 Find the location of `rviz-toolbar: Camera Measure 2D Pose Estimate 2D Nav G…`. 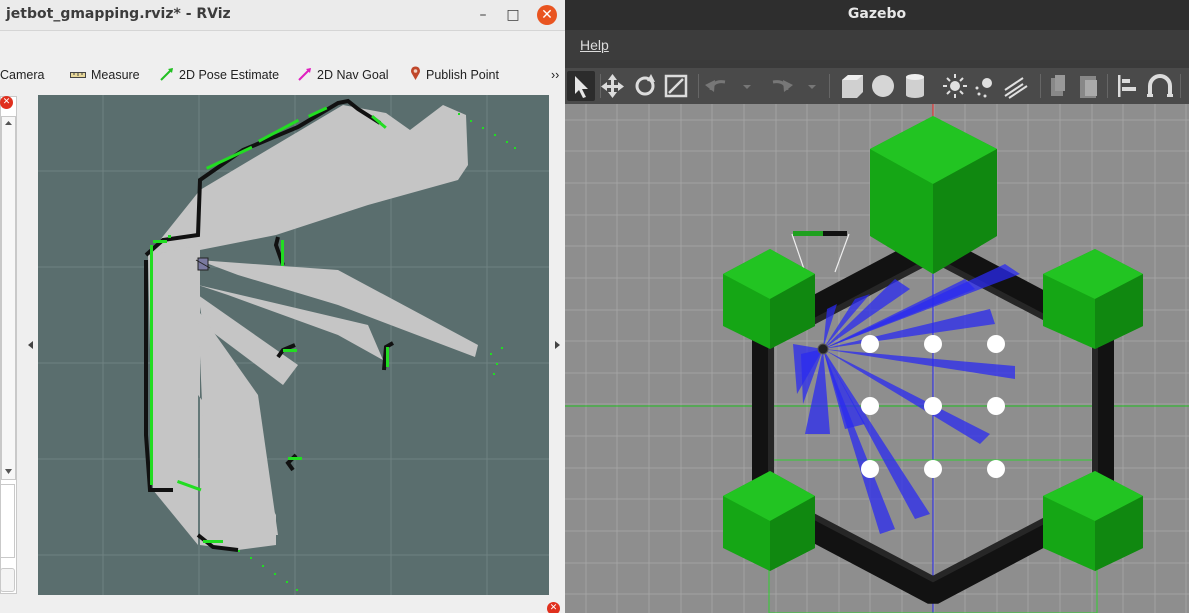

rviz-toolbar: Camera Measure 2D Pose Estimate 2D Nav G… is located at coordinates (282, 75).